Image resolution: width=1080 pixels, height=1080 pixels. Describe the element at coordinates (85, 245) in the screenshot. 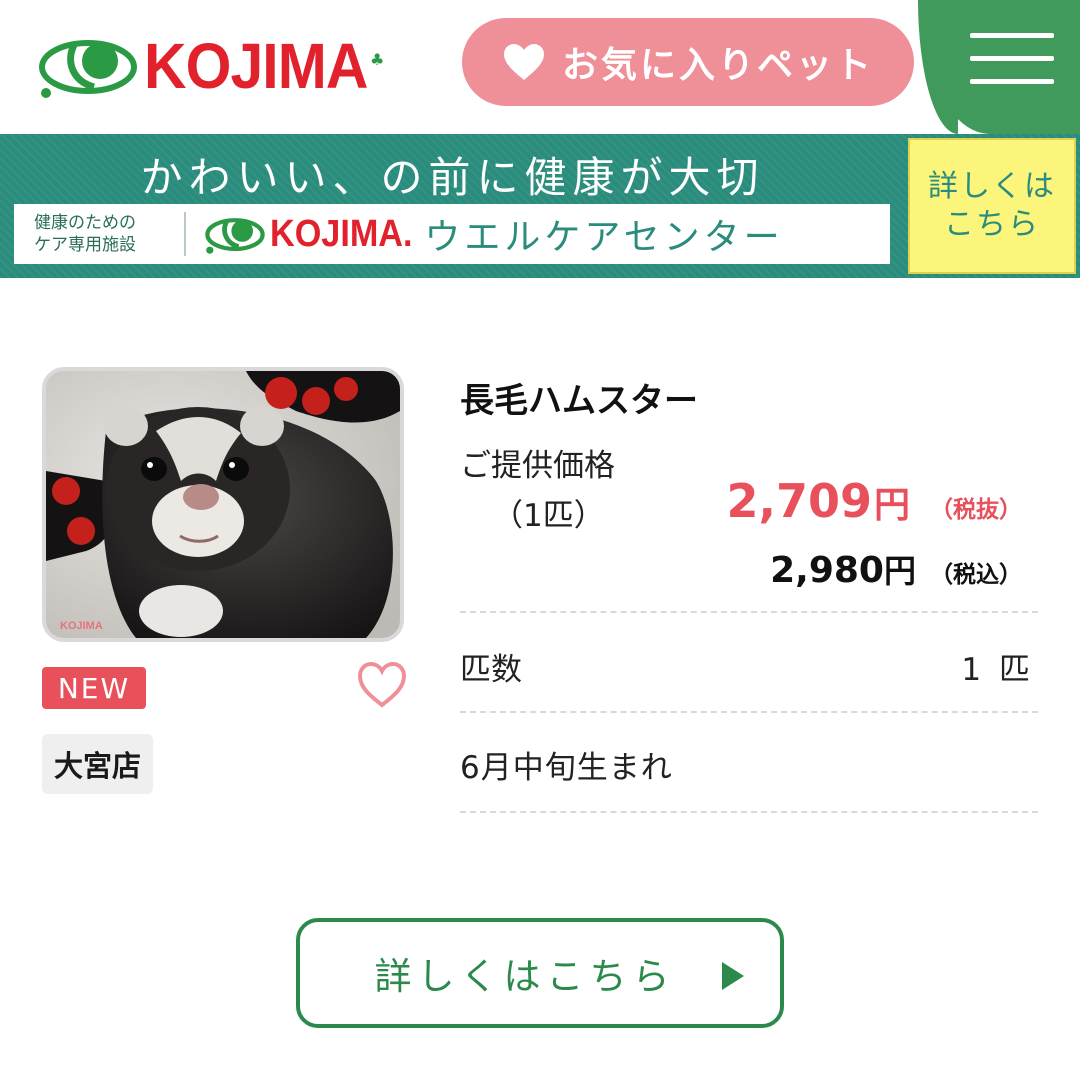

I see `banner-small-text-line2: ケア専用施設` at that location.